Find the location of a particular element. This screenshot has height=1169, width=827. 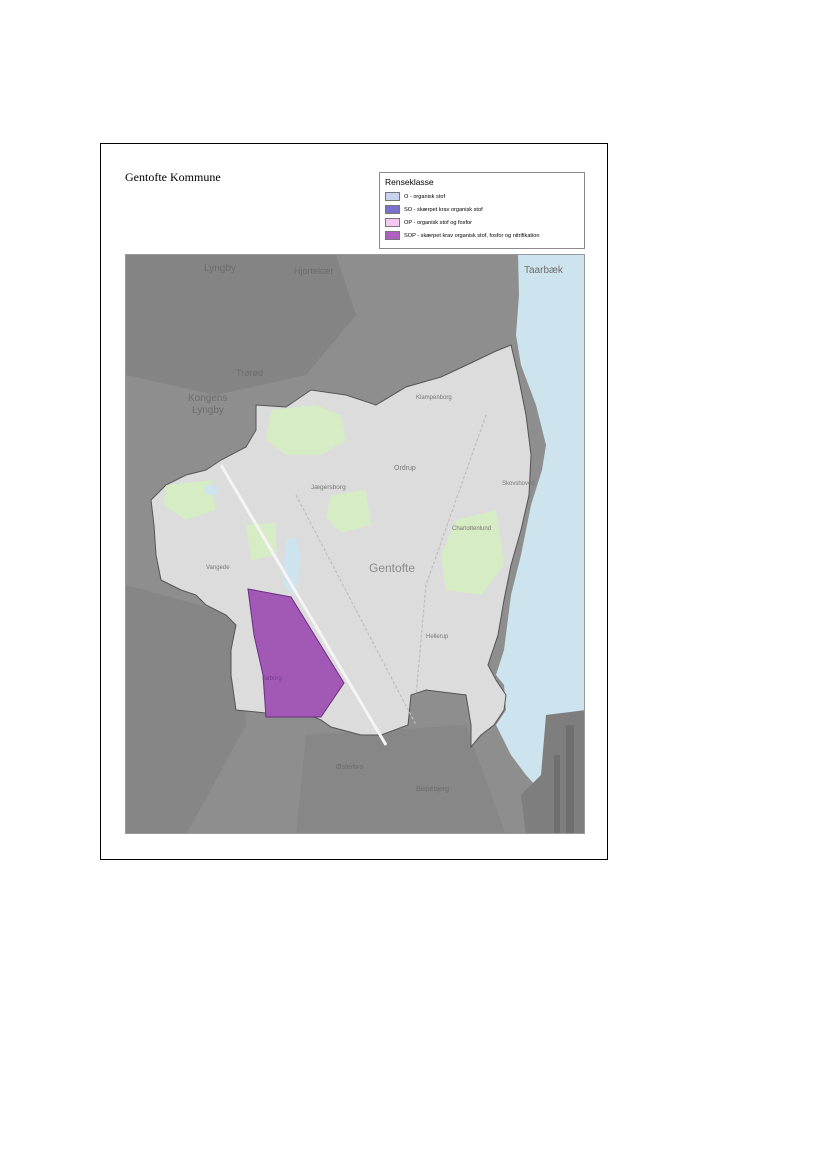

small-lake is located at coordinates (211, 490).